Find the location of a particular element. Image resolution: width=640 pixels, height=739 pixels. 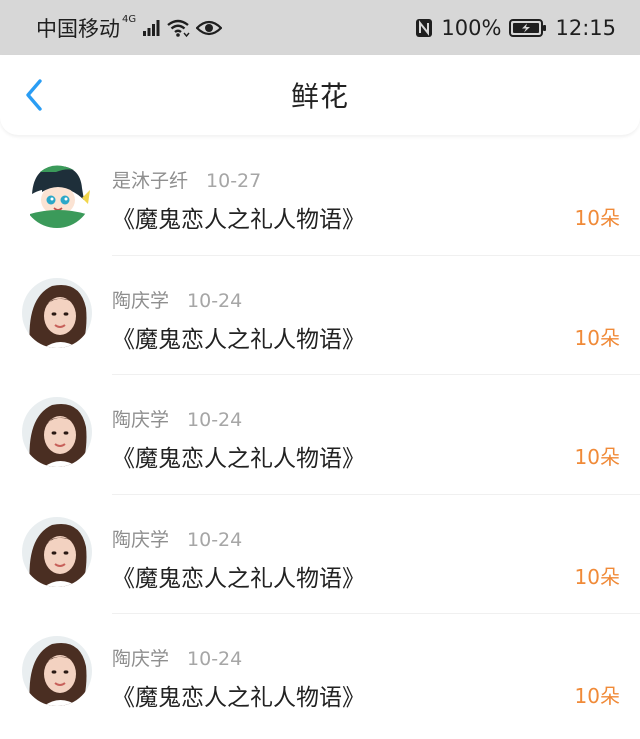

record-meta: 是沐子纤 10-27 is located at coordinates (186, 179).